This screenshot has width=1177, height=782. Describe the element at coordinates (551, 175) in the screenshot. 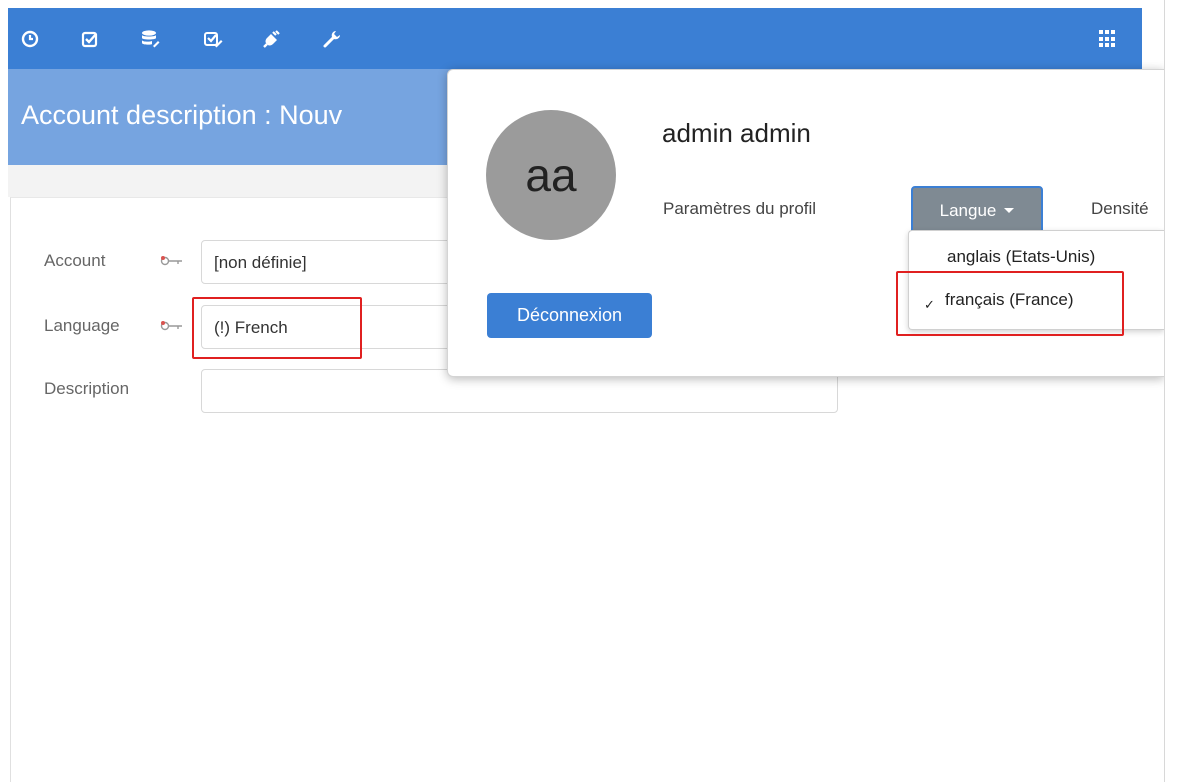

I see `avatar: aa` at that location.